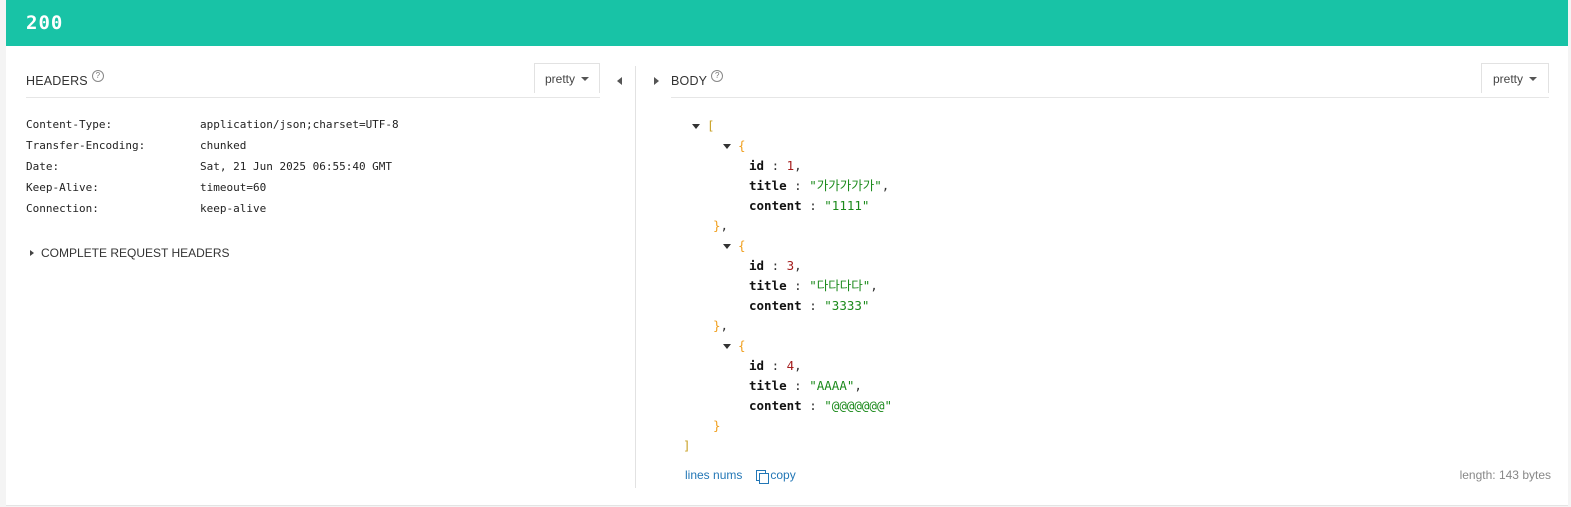  What do you see at coordinates (57, 80) in the screenshot?
I see `headers-title: HEADERS` at bounding box center [57, 80].